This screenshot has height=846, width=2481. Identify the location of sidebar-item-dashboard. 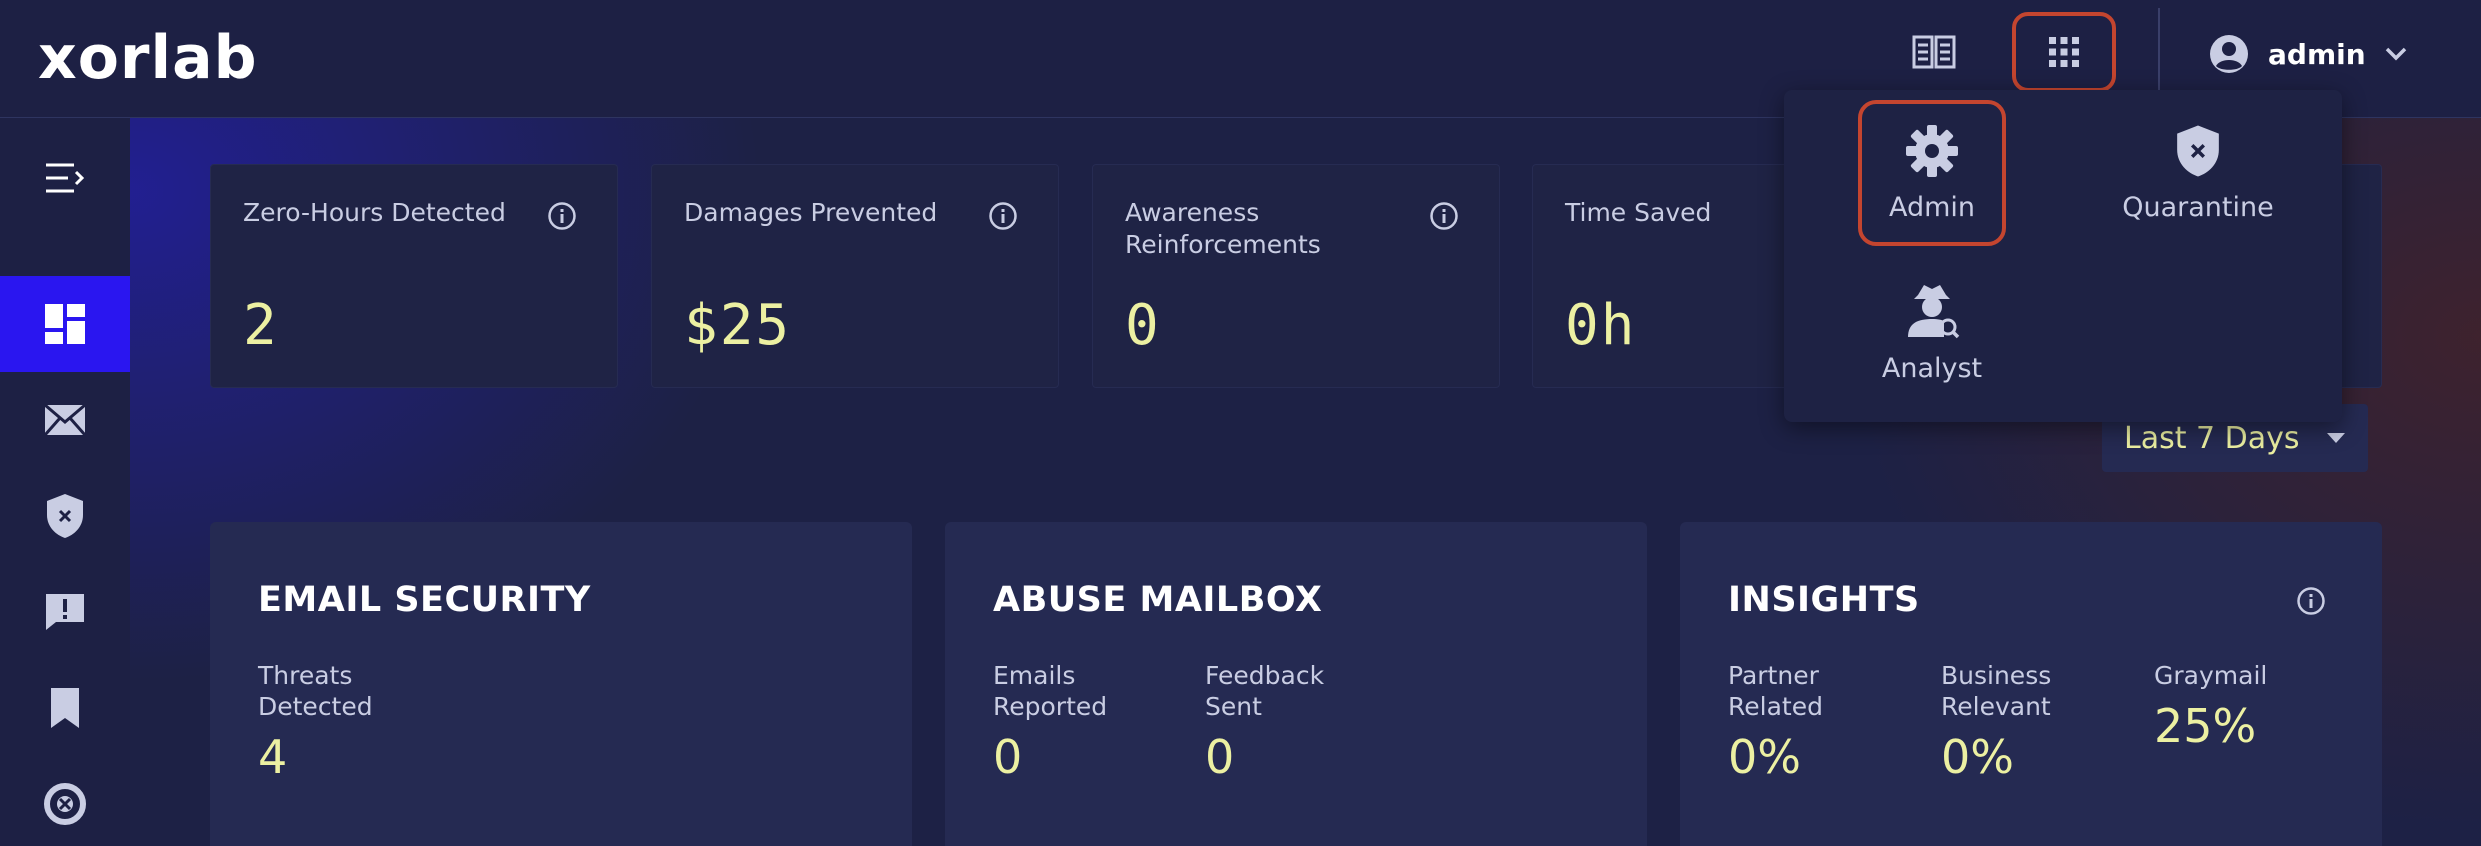
(65, 324).